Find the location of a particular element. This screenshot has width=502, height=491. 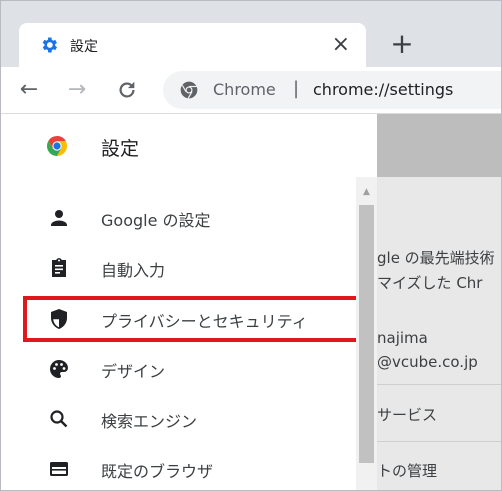

sidebar-item-appearance: デザイン is located at coordinates (177, 370).